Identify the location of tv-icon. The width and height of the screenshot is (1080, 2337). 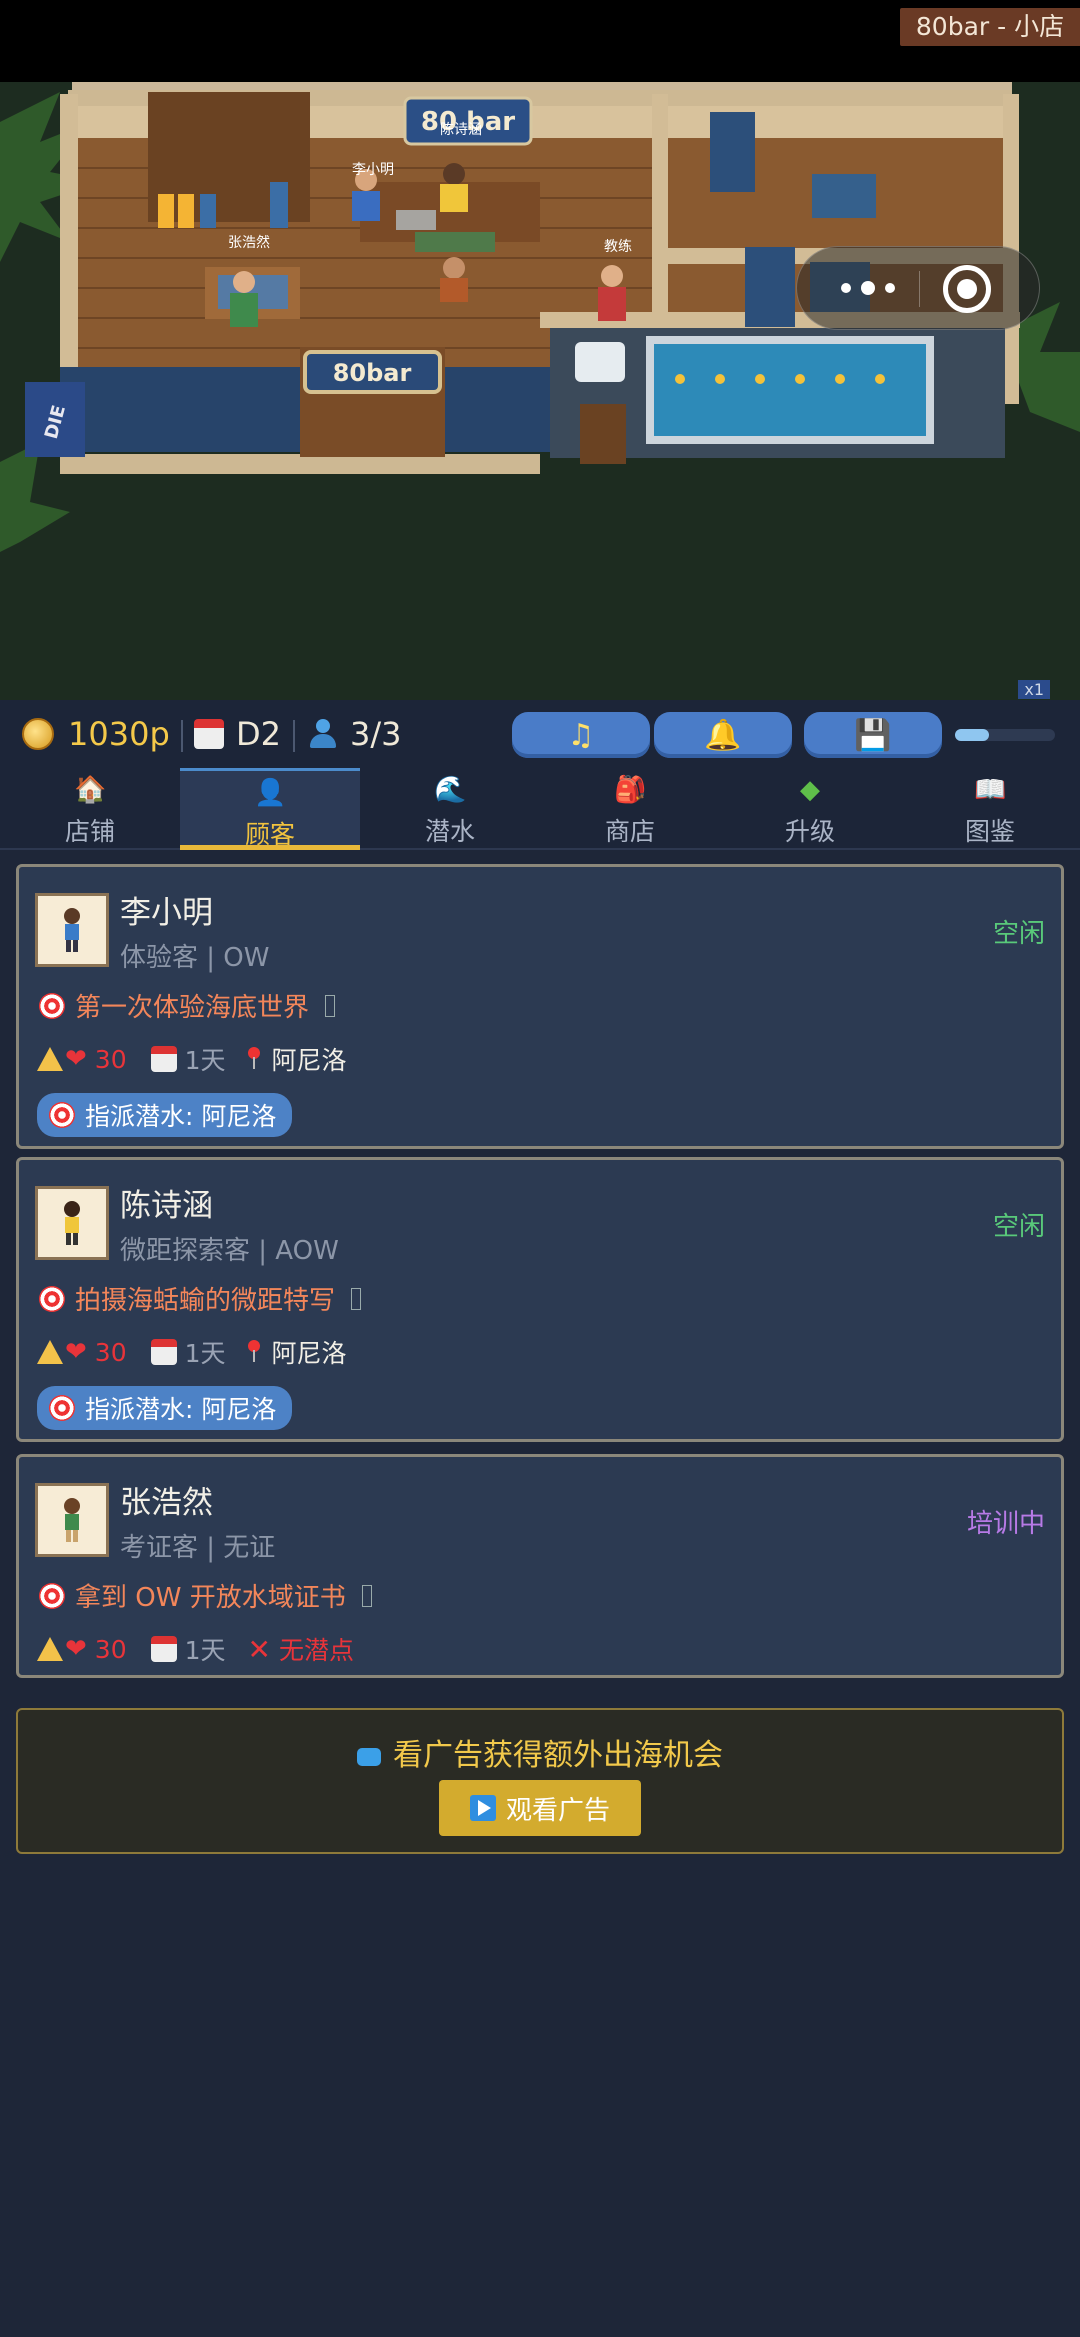
(369, 1756).